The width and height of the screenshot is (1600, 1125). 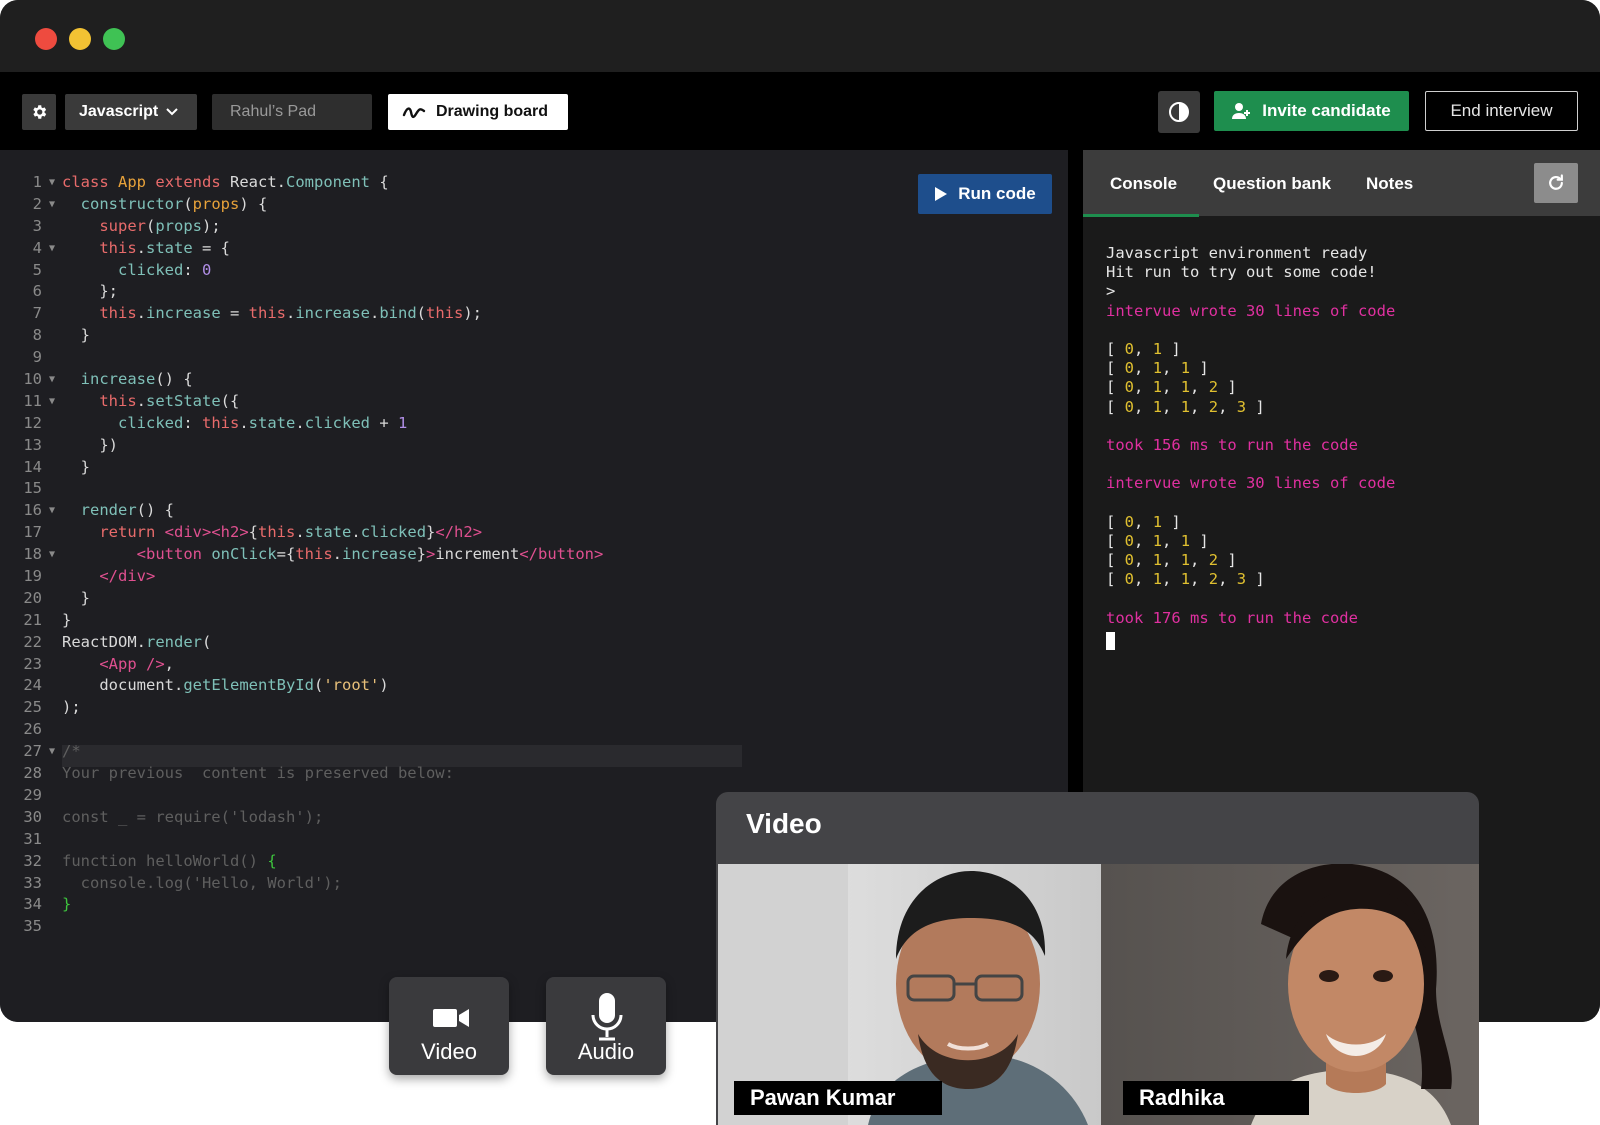 I want to click on video-toggle-button: Video, so click(x=449, y=1026).